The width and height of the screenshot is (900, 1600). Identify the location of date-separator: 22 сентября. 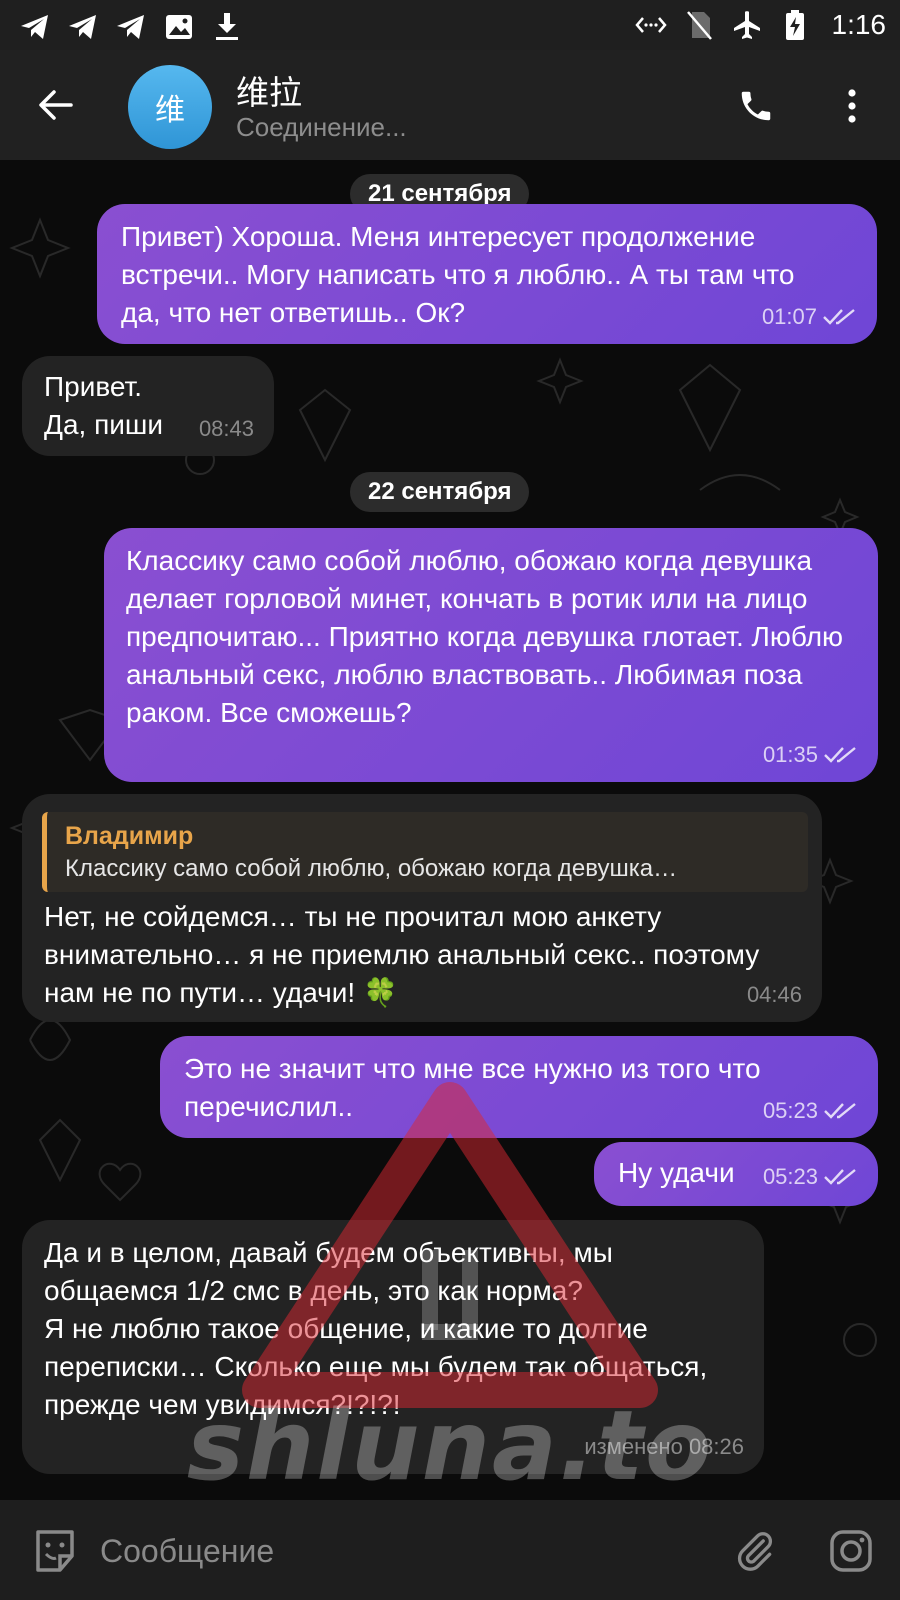
(440, 492).